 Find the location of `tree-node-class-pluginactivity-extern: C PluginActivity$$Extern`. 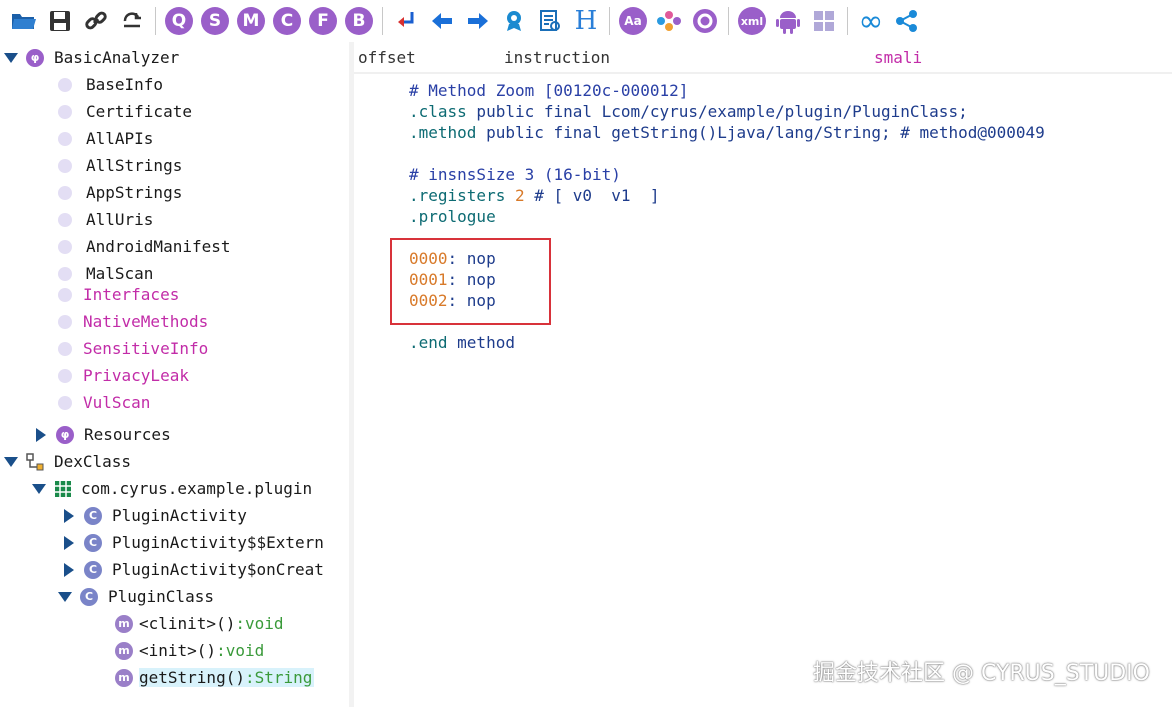

tree-node-class-pluginactivity-extern: C PluginActivity$$Extern is located at coordinates (193, 542).